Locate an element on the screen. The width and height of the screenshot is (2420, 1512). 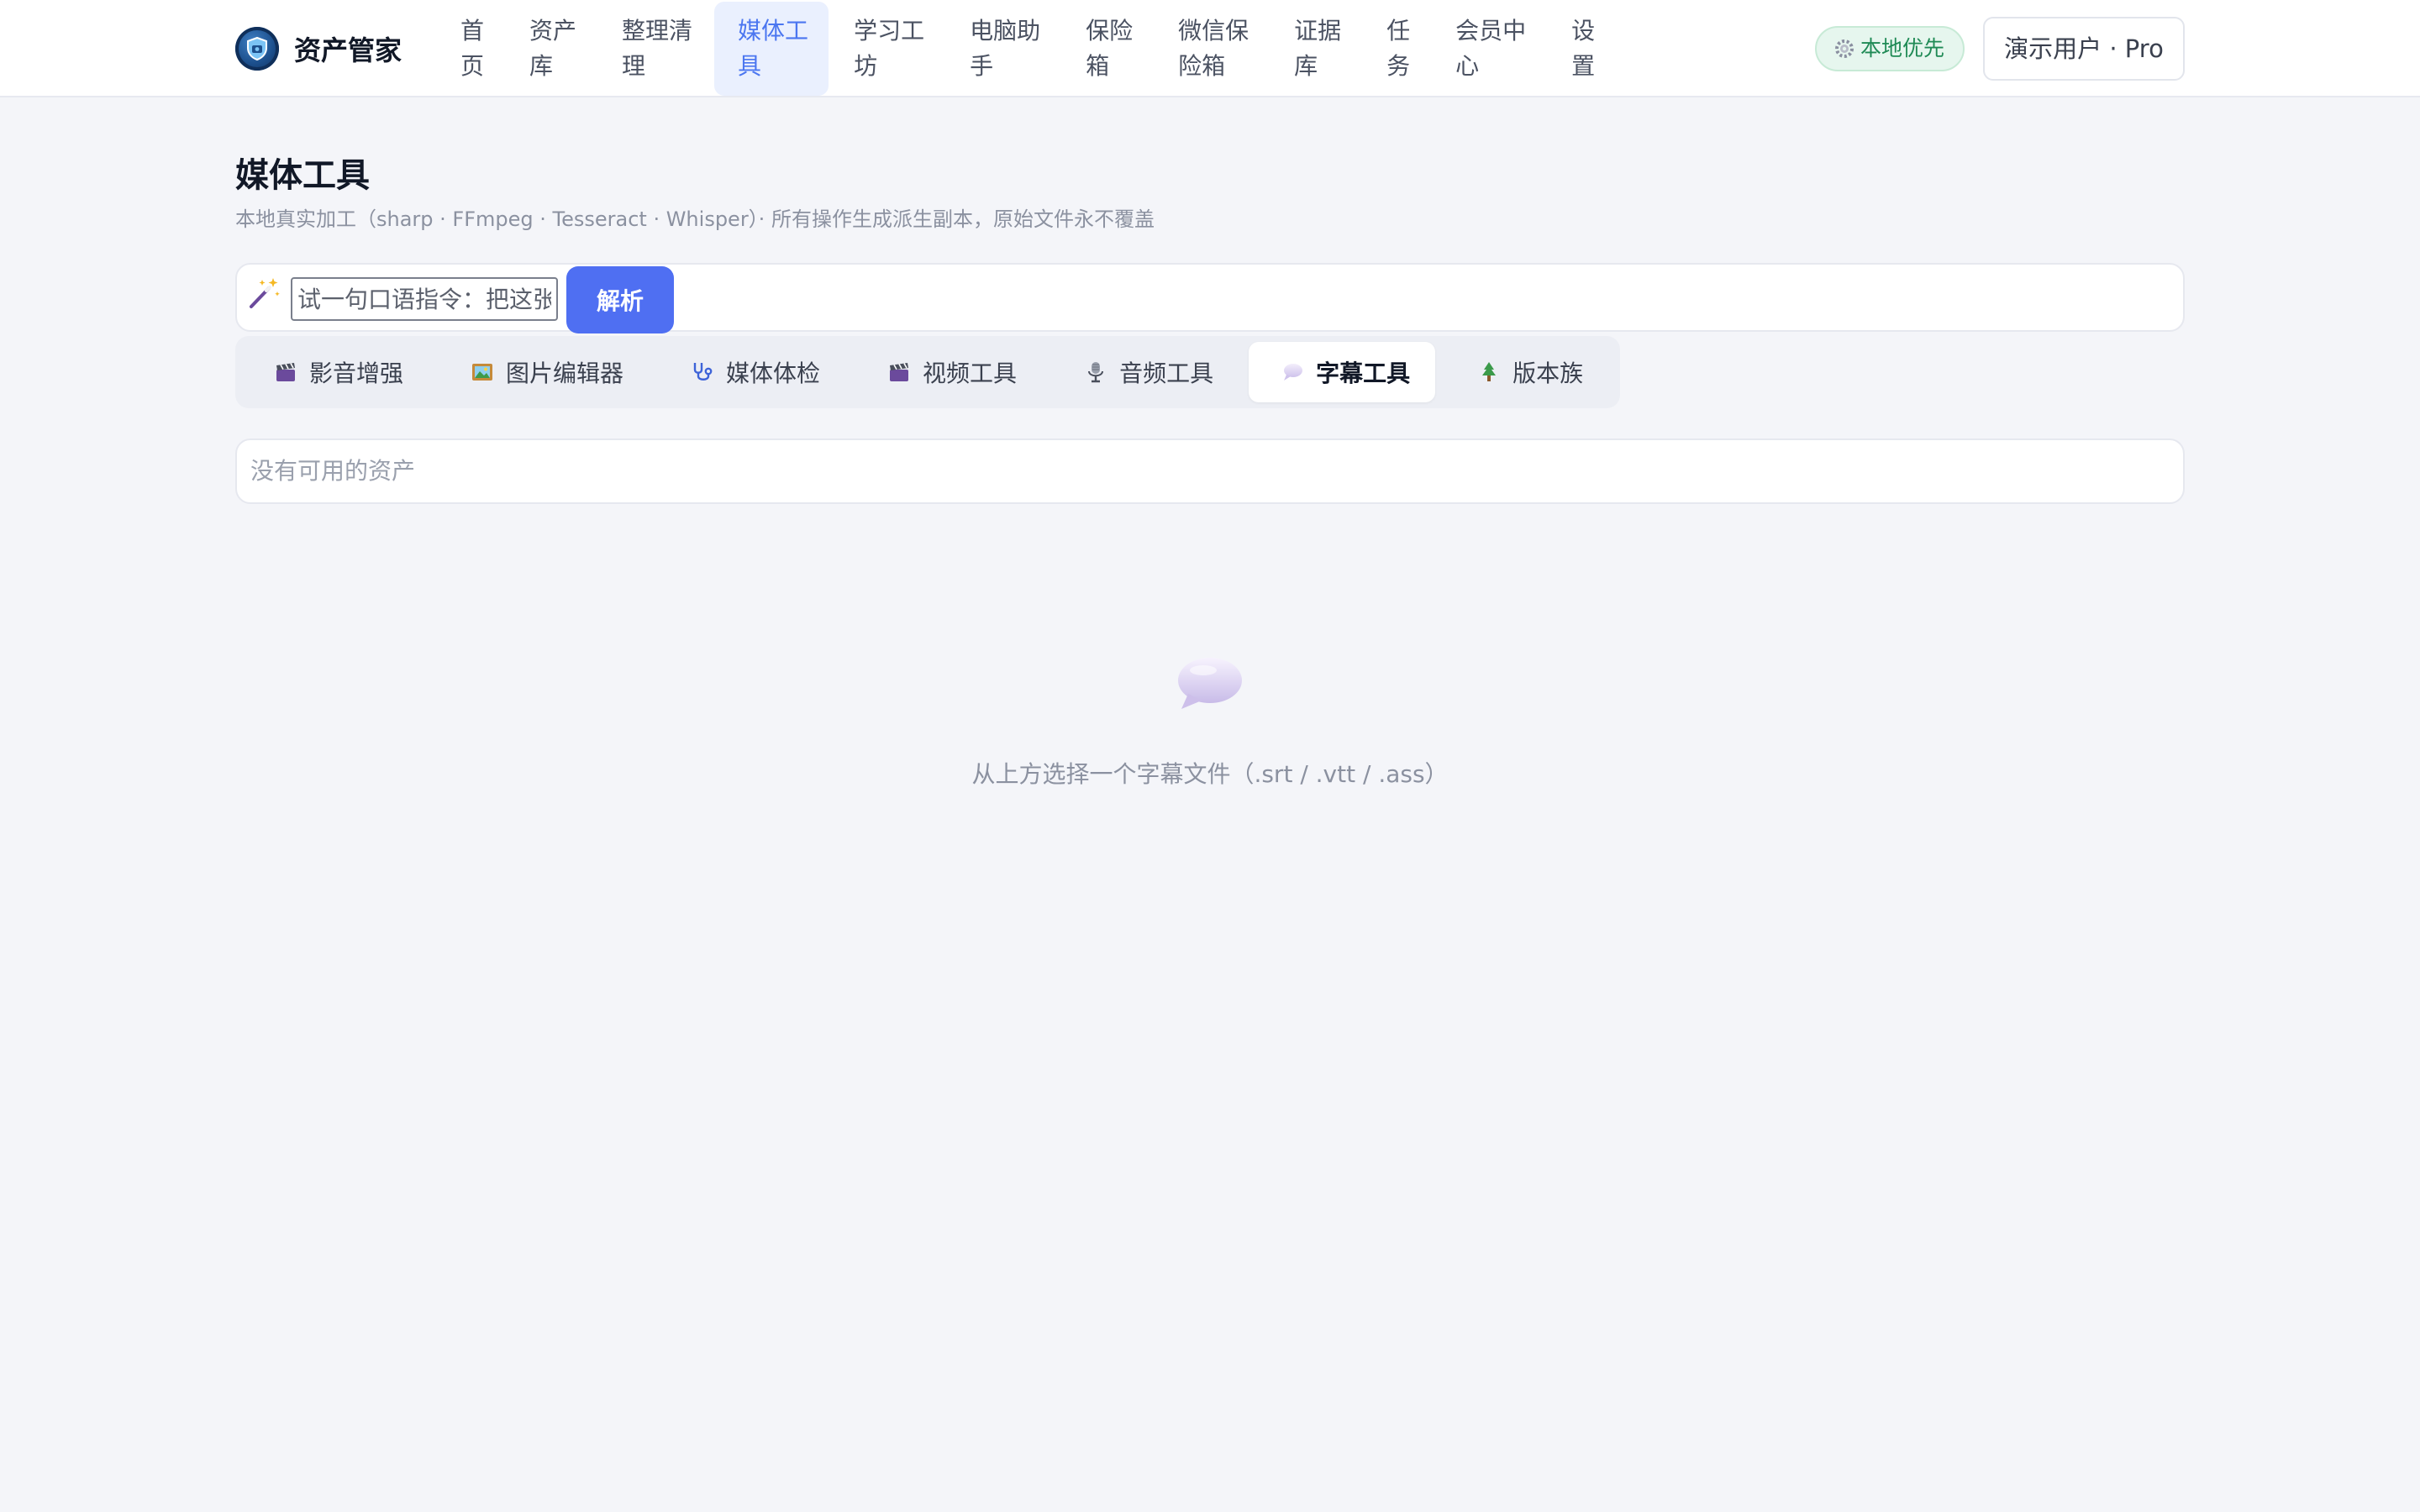
nav-item-tasks: 任 务 is located at coordinates (1396, 49).